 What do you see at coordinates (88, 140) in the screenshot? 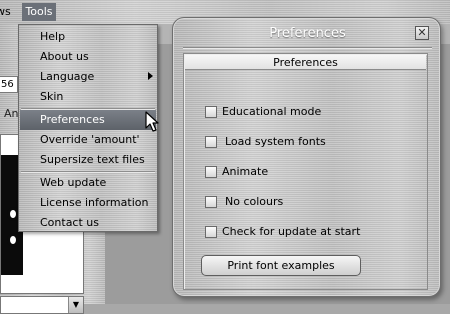
I see `menu-item-override-amount: Override 'amount'` at bounding box center [88, 140].